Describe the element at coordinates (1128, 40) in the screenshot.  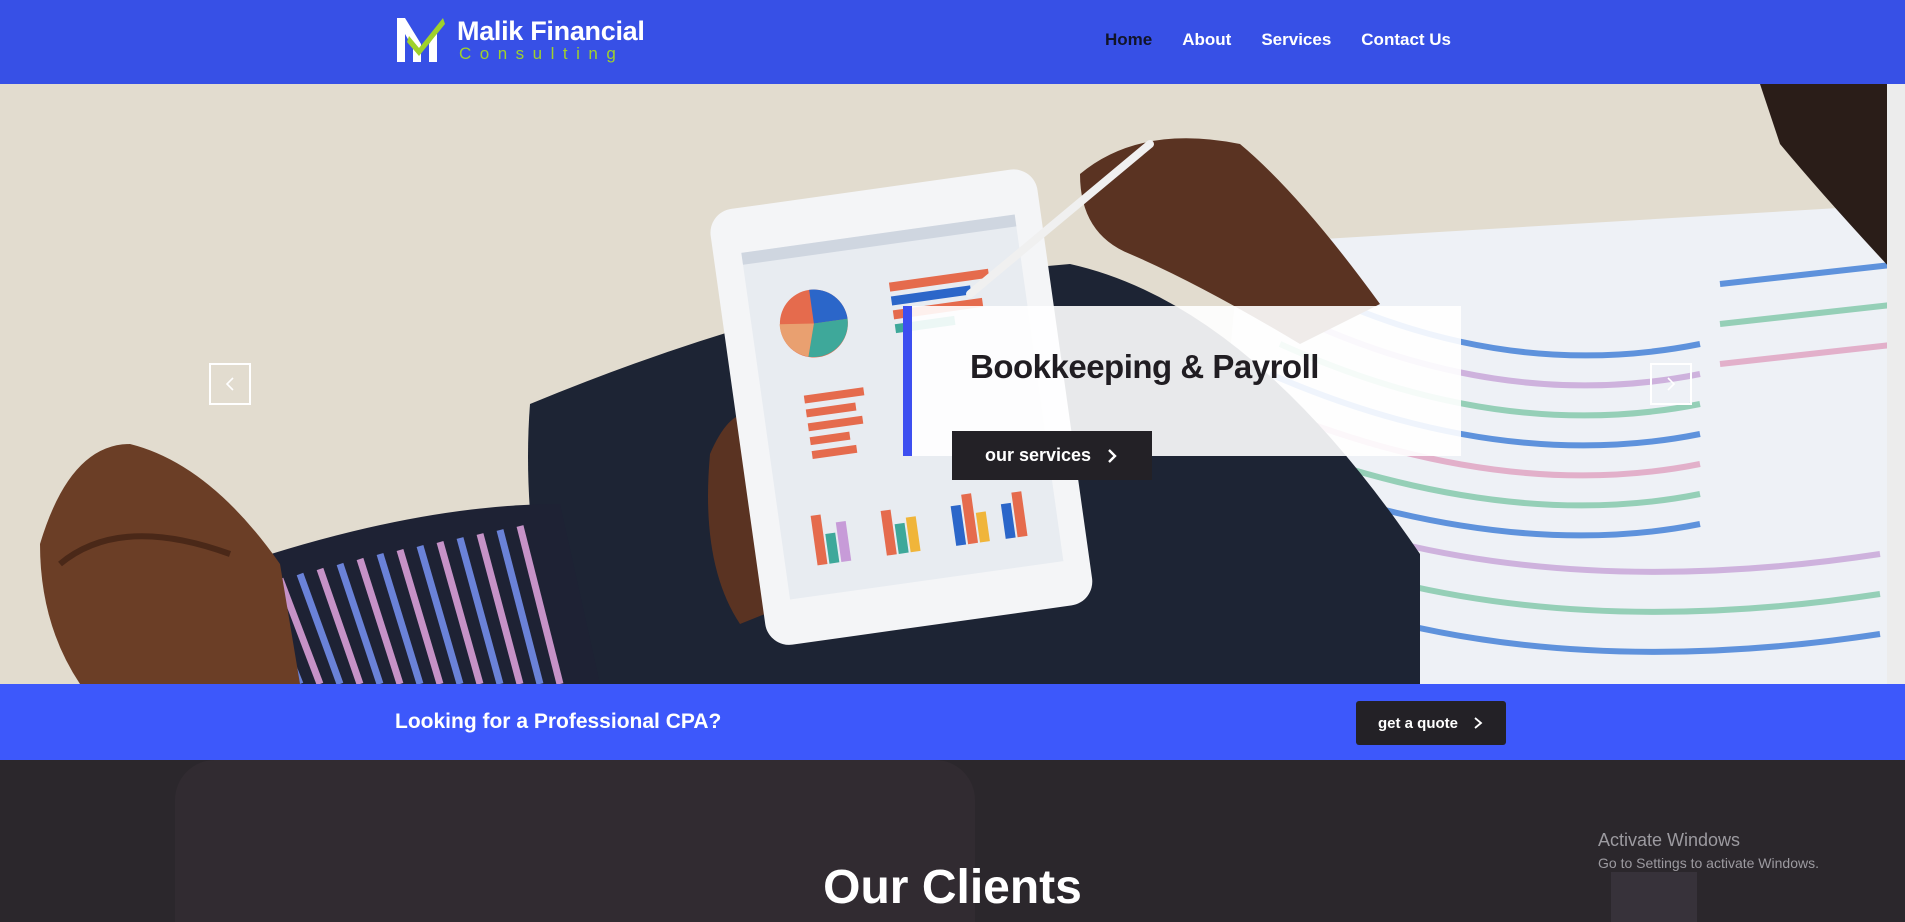
I see `nav-home: Home` at that location.